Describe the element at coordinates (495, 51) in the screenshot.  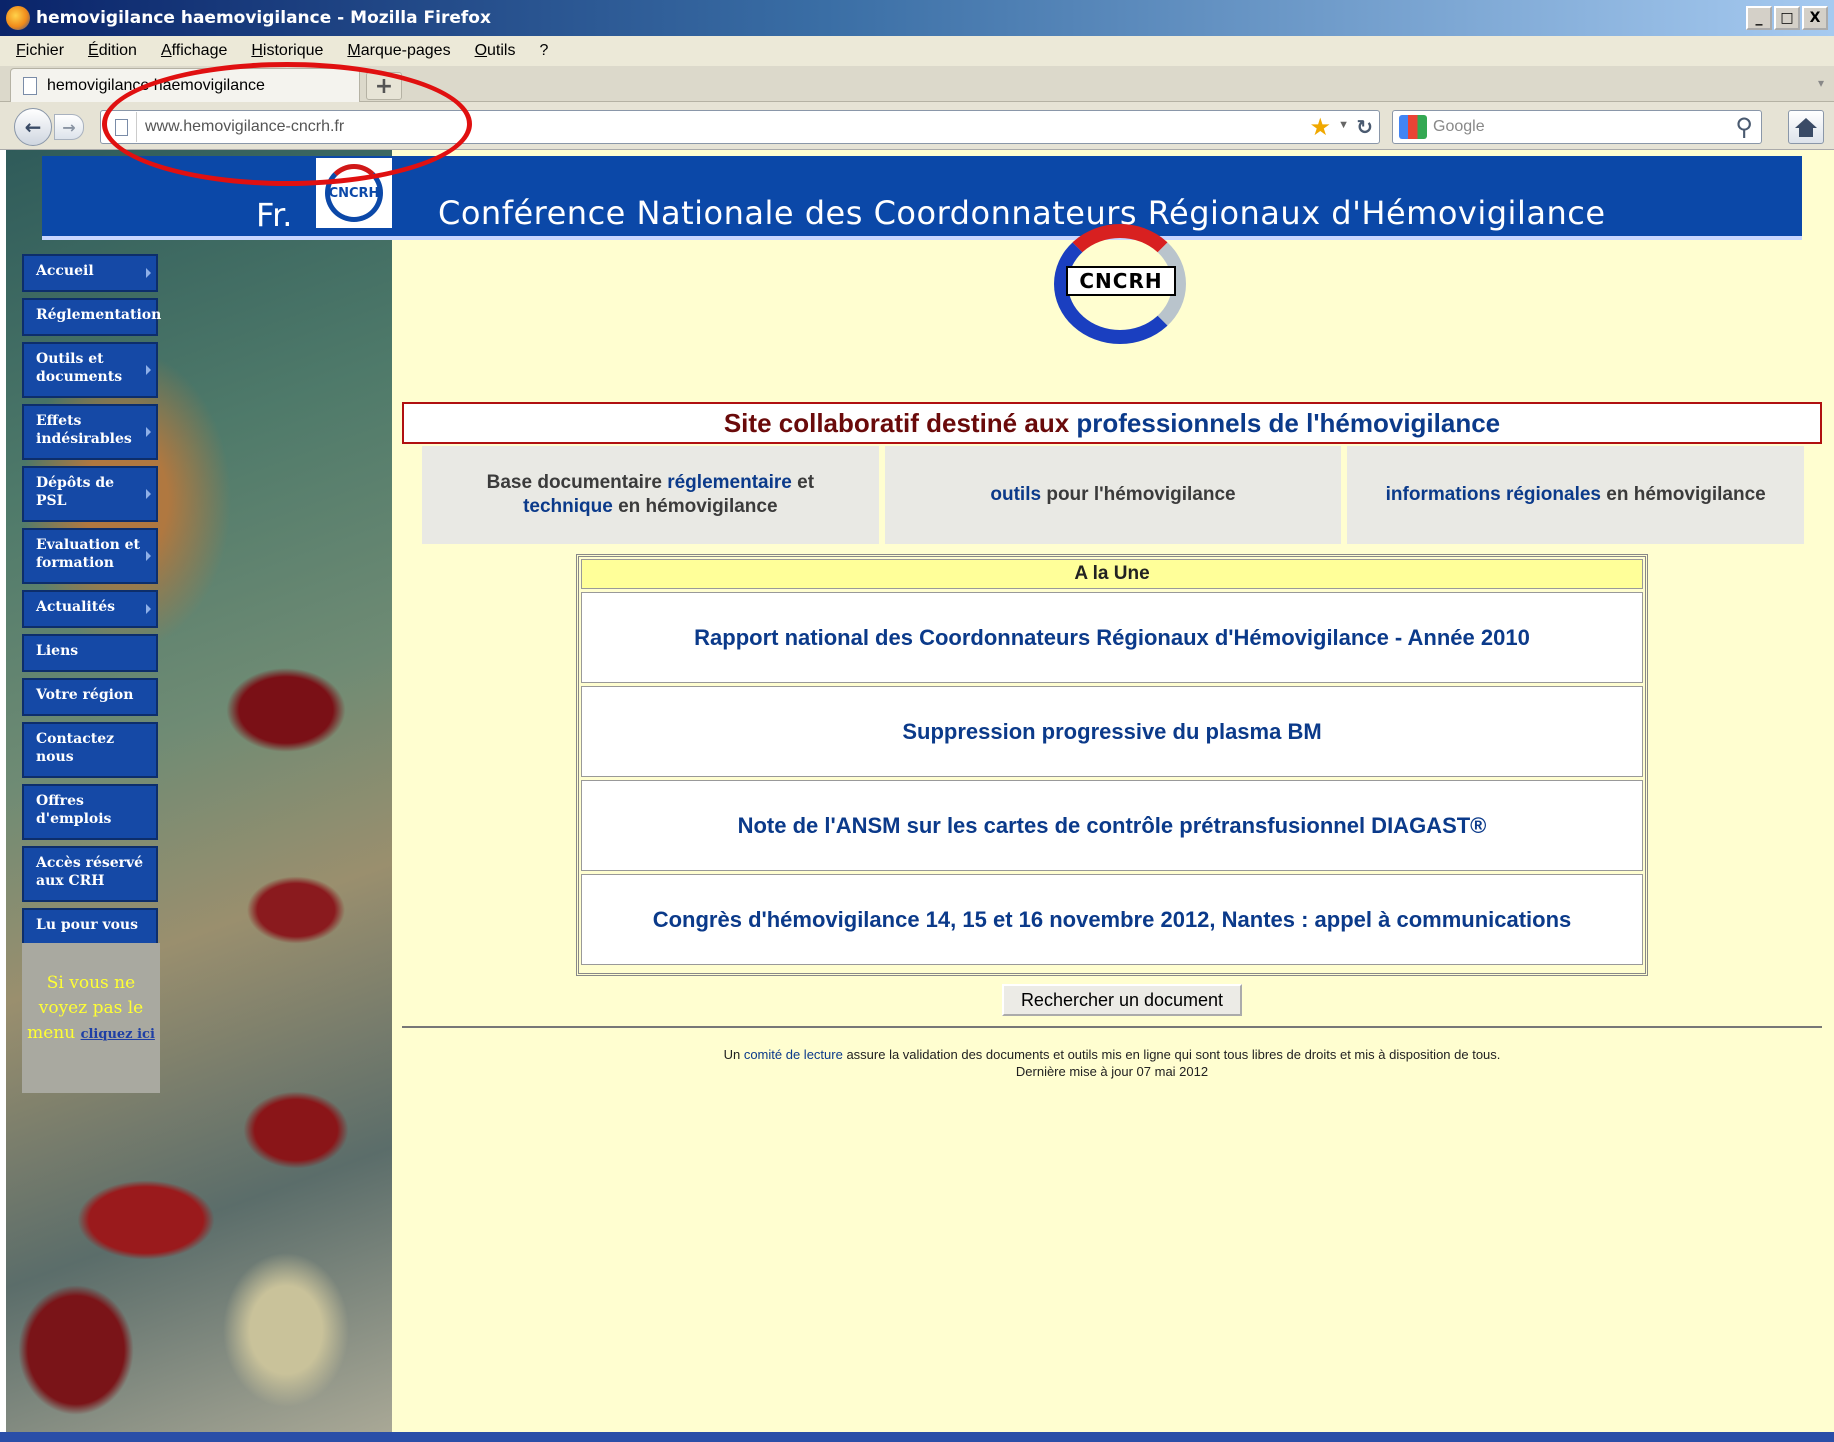
I see `menu-outils: Outils` at that location.